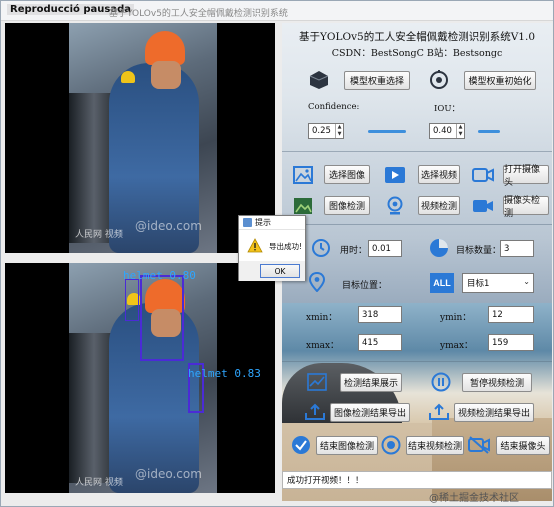 Image resolution: width=554 pixels, height=507 pixels. I want to click on export-video-button: 视频检测结果导出, so click(494, 412).